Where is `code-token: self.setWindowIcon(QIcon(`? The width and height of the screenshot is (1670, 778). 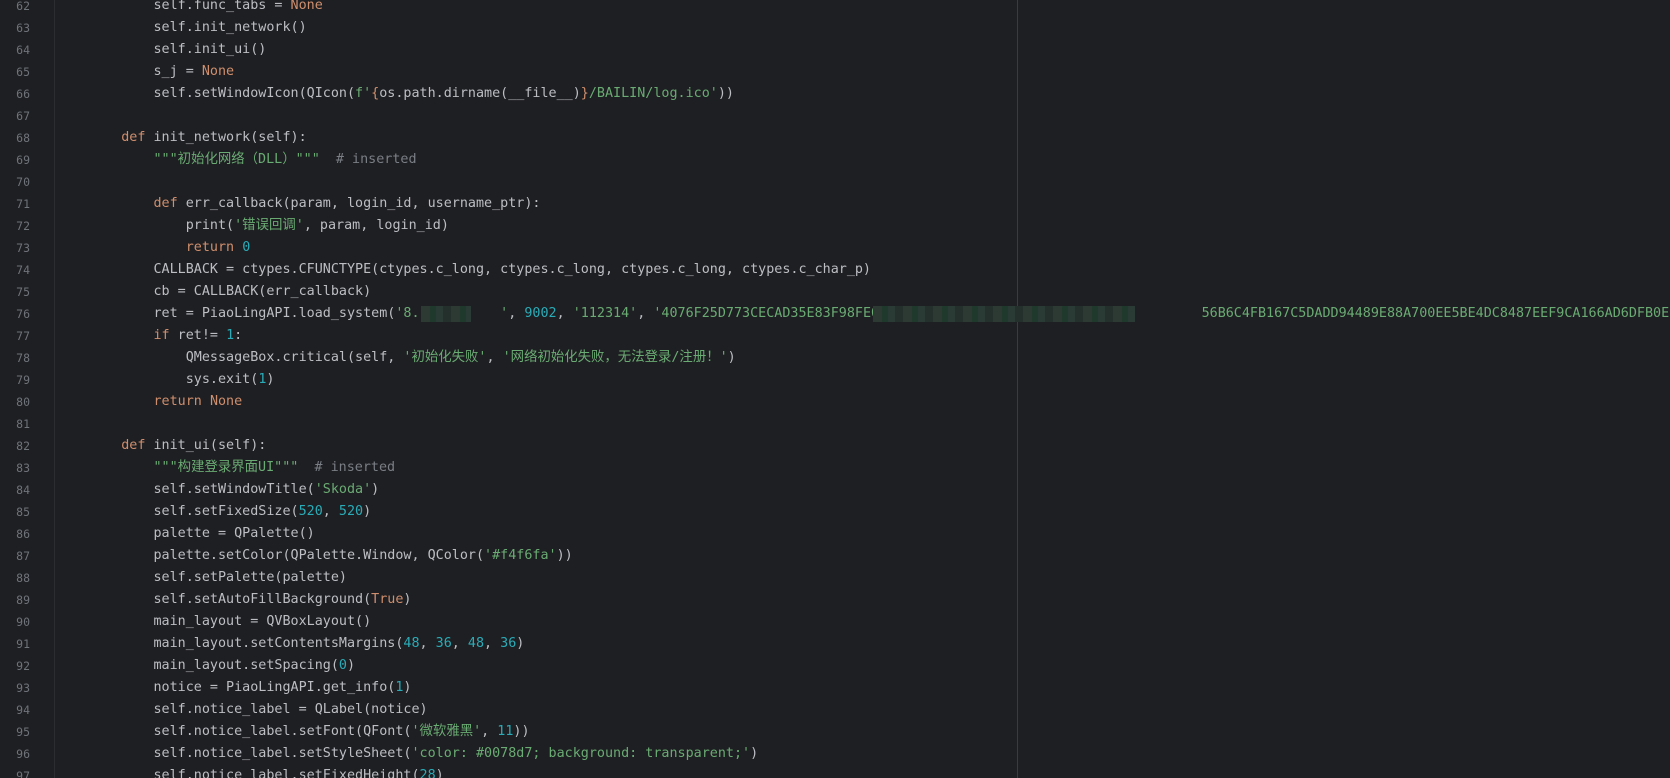
code-token: self.setWindowIcon(QIcon( is located at coordinates (222, 93).